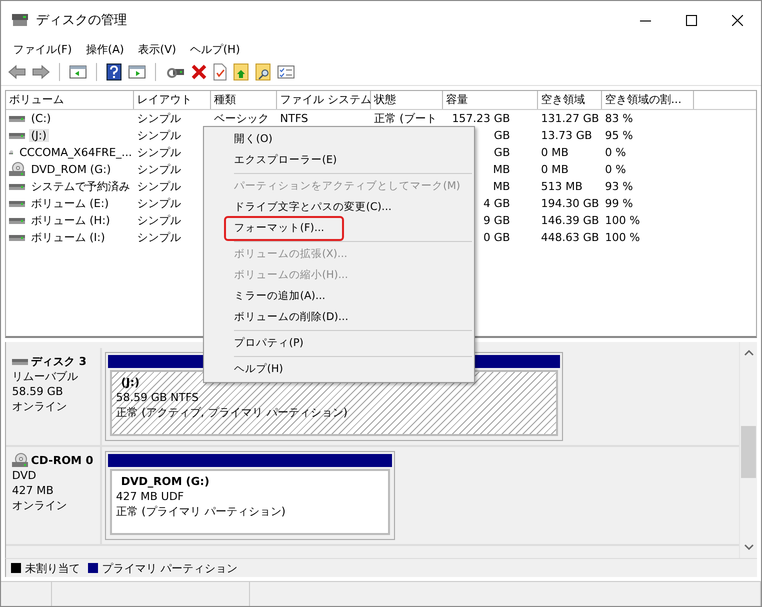  What do you see at coordinates (170, 568) in the screenshot?
I see `legend-label: プライマリ パーティション` at bounding box center [170, 568].